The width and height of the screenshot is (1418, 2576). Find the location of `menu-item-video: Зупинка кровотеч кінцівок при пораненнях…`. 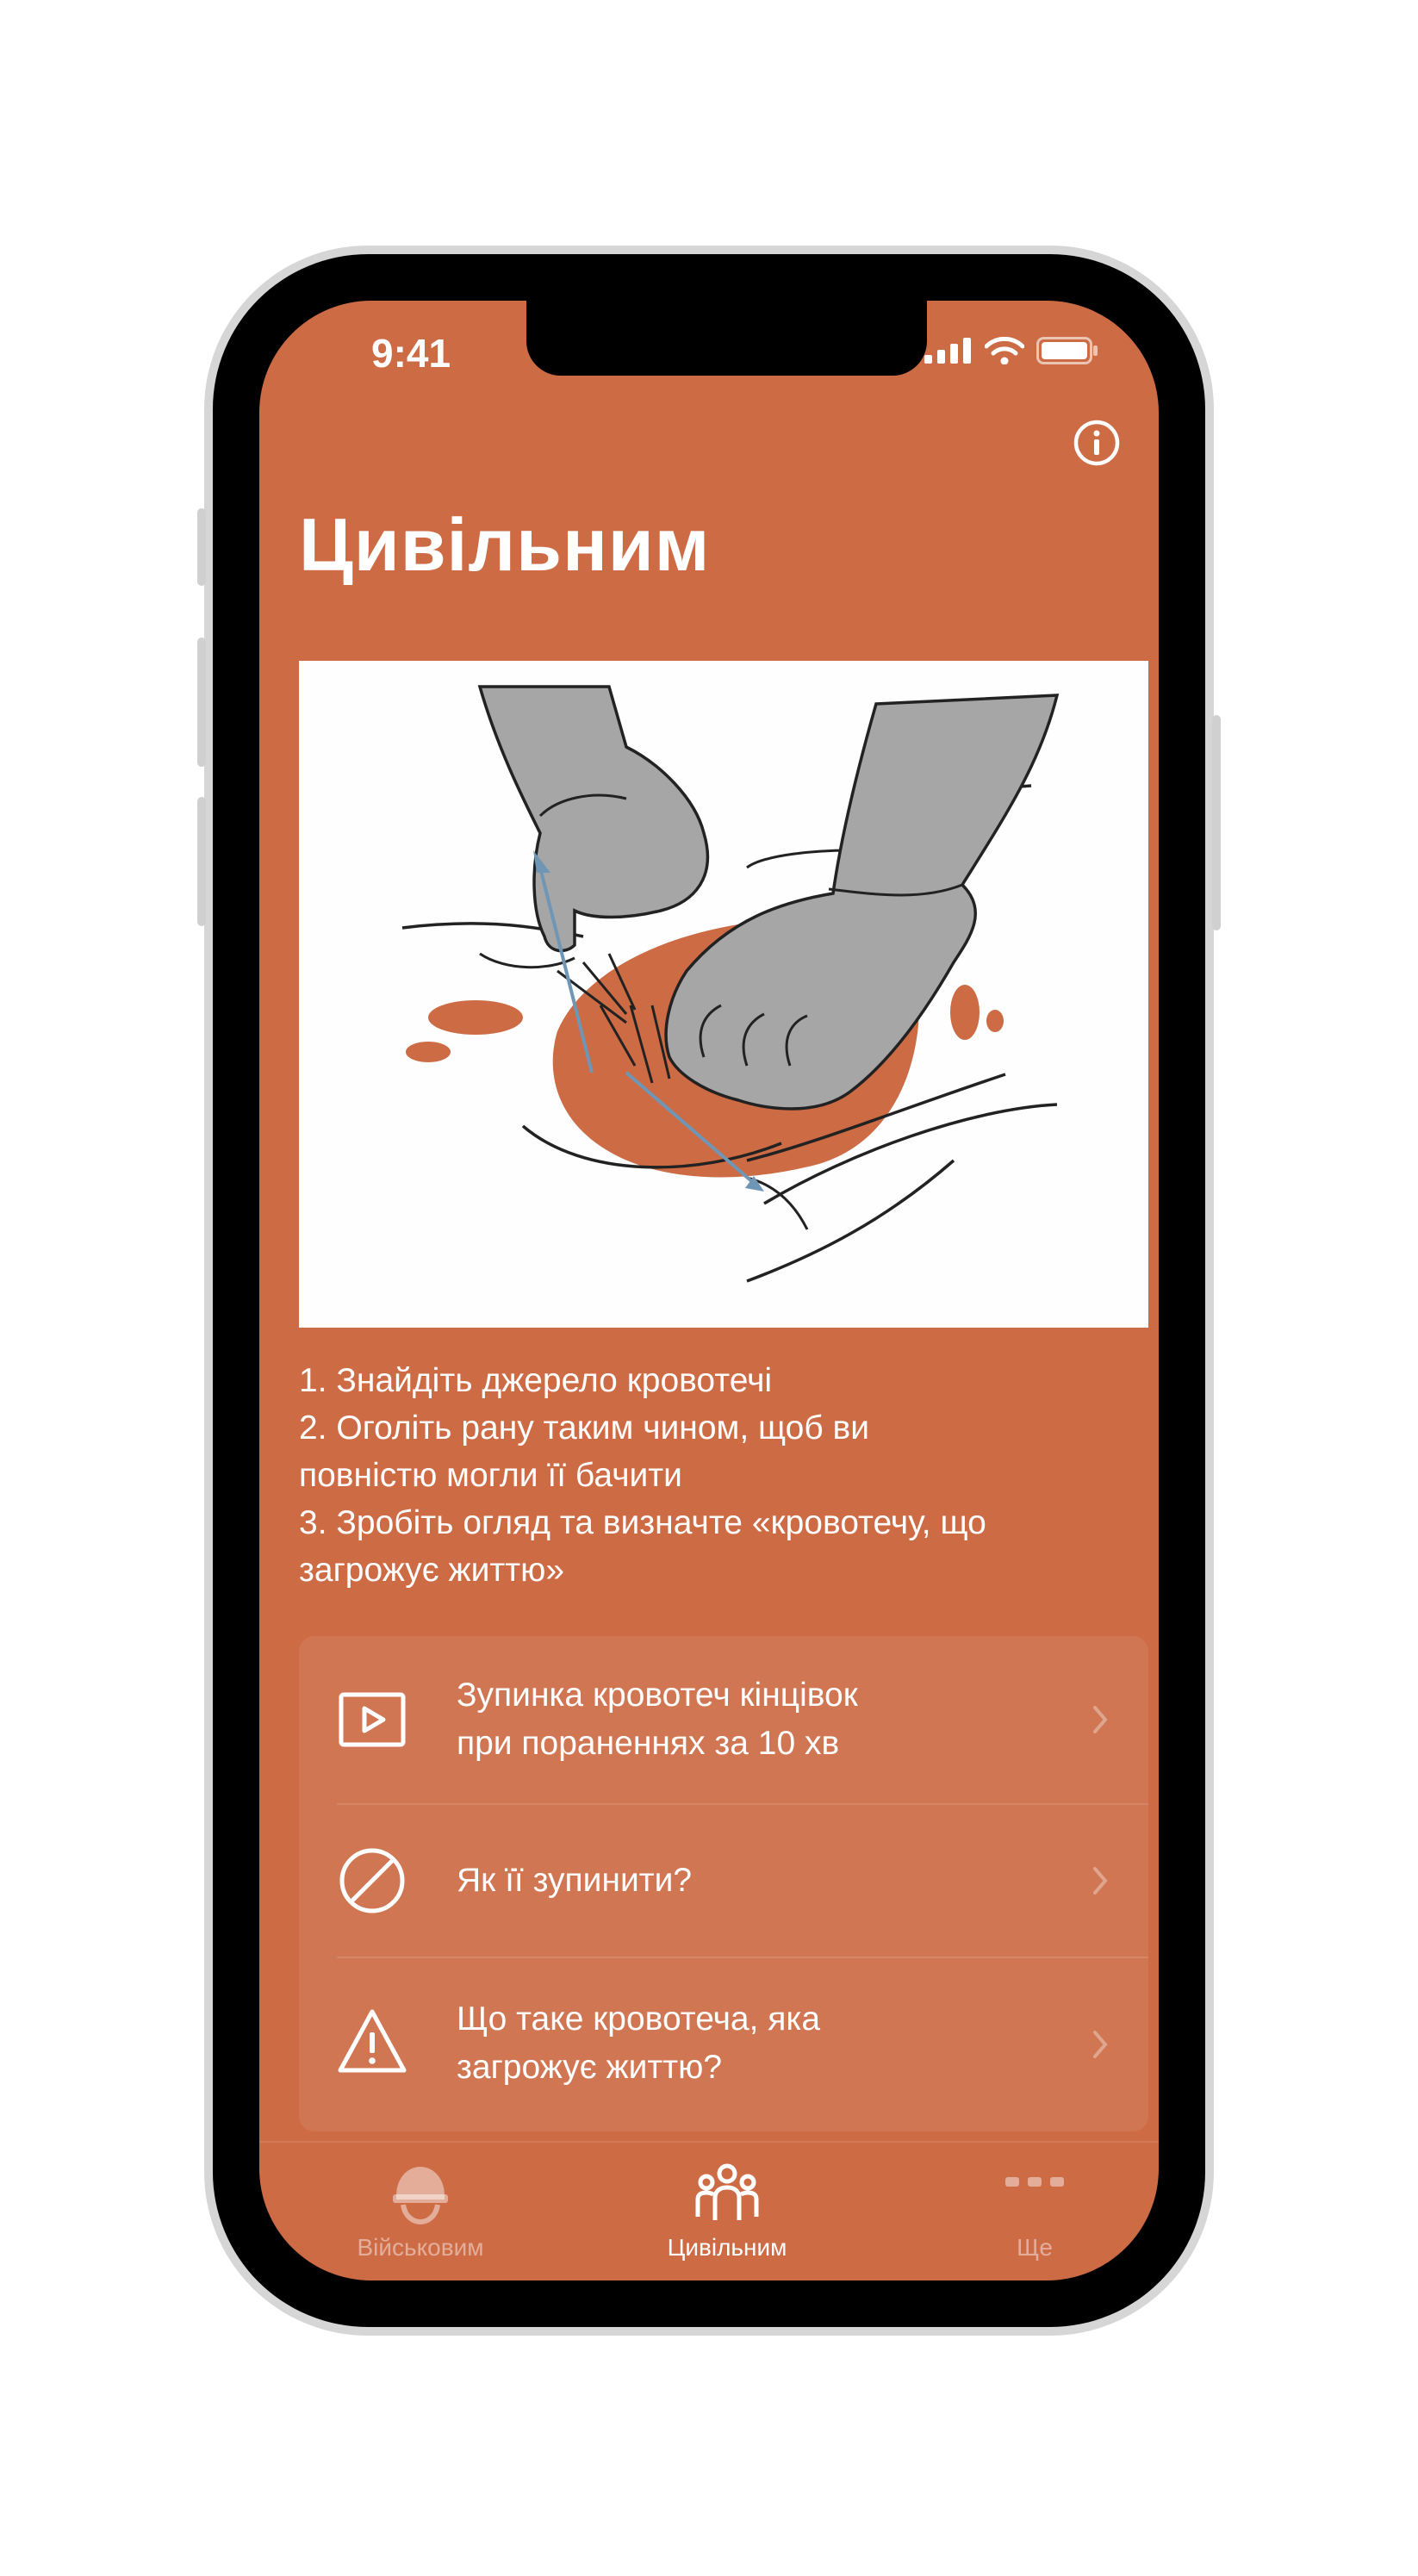

menu-item-video: Зупинка кровотеч кінцівок при пораненнях… is located at coordinates (723, 1720).